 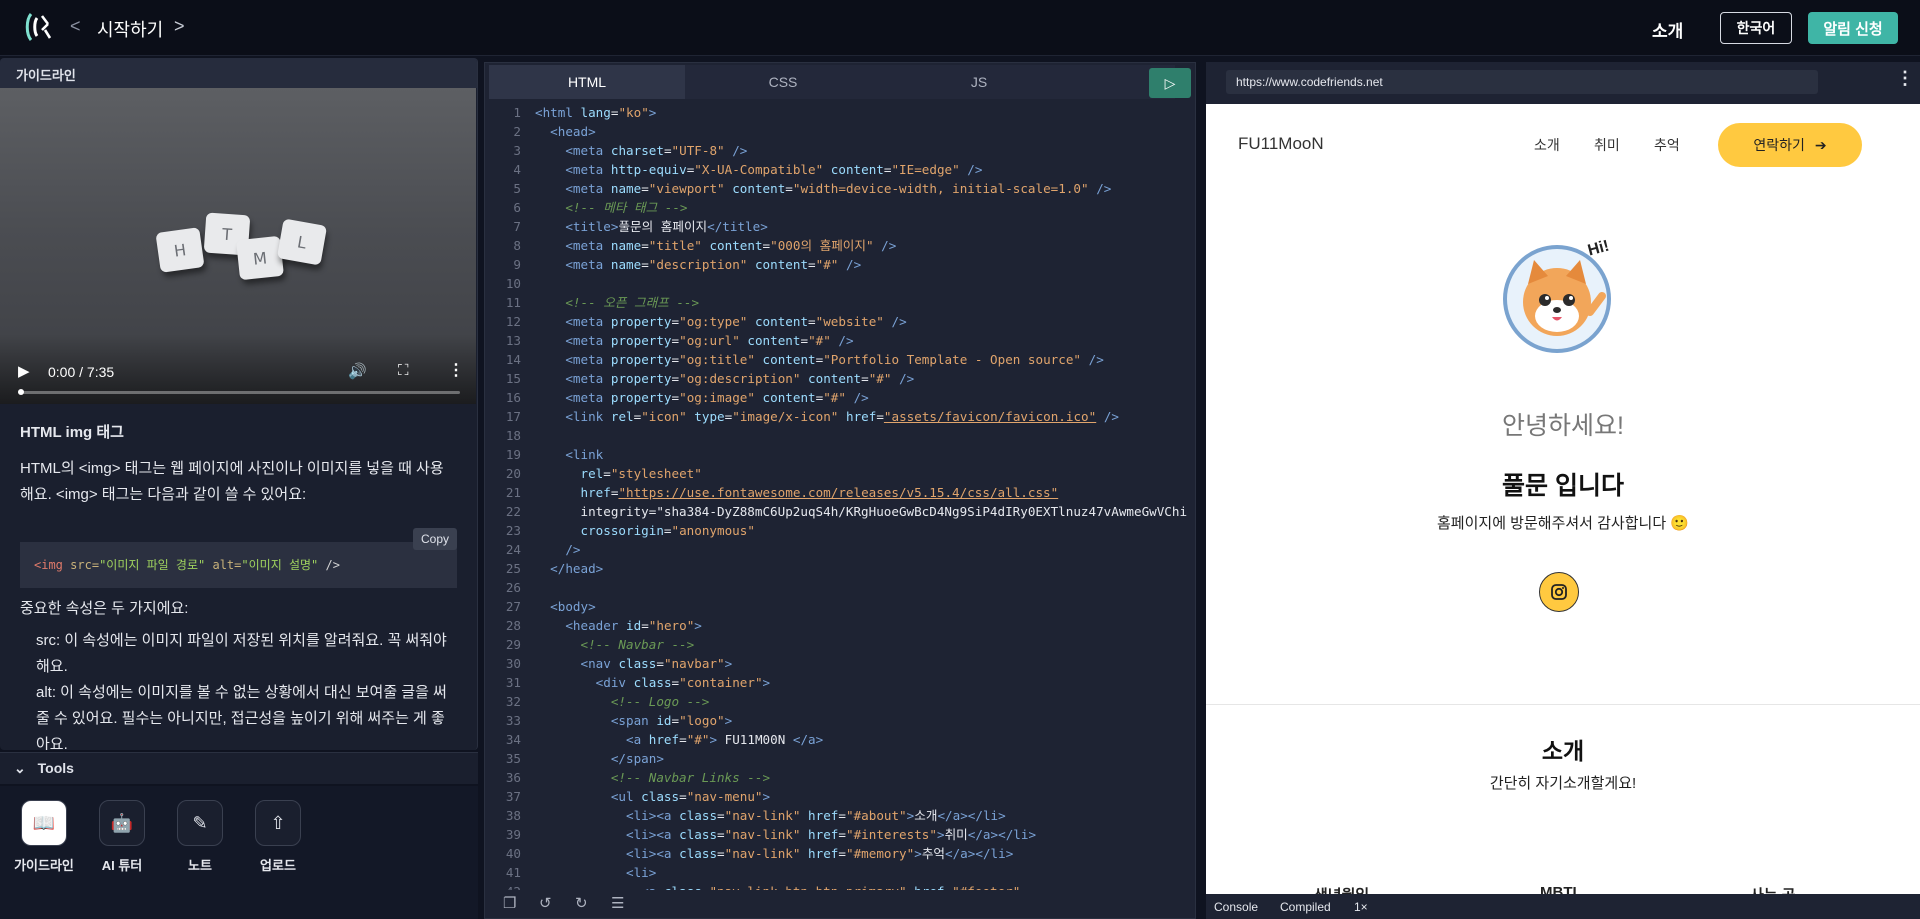 I want to click on format-icon: ☰, so click(x=617, y=903).